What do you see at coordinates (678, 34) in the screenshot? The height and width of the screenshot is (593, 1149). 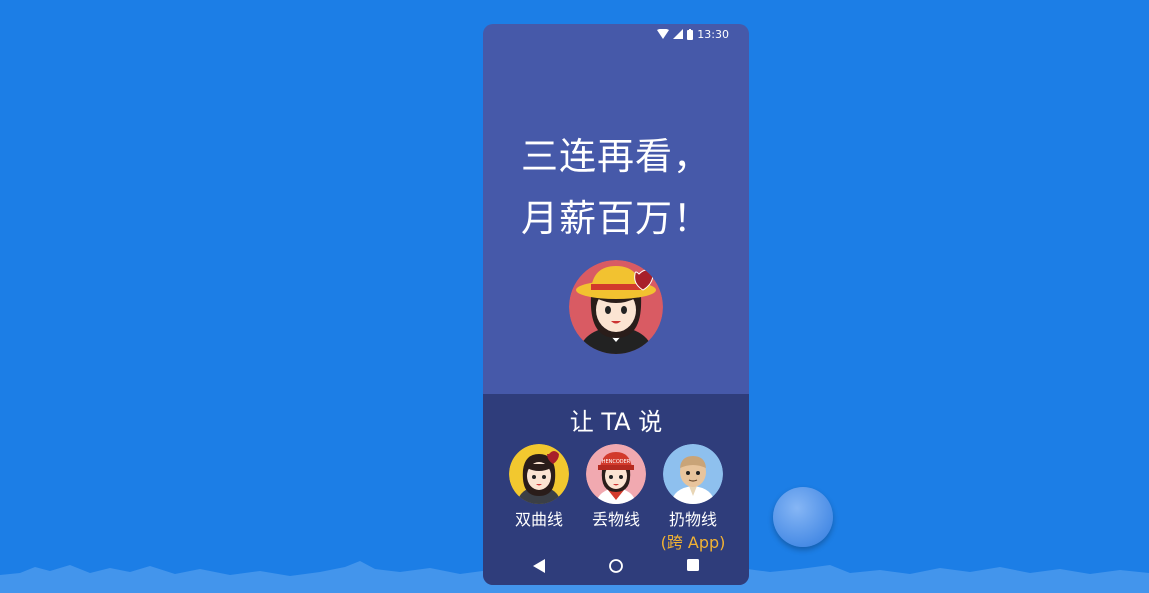 I see `signal-icon` at bounding box center [678, 34].